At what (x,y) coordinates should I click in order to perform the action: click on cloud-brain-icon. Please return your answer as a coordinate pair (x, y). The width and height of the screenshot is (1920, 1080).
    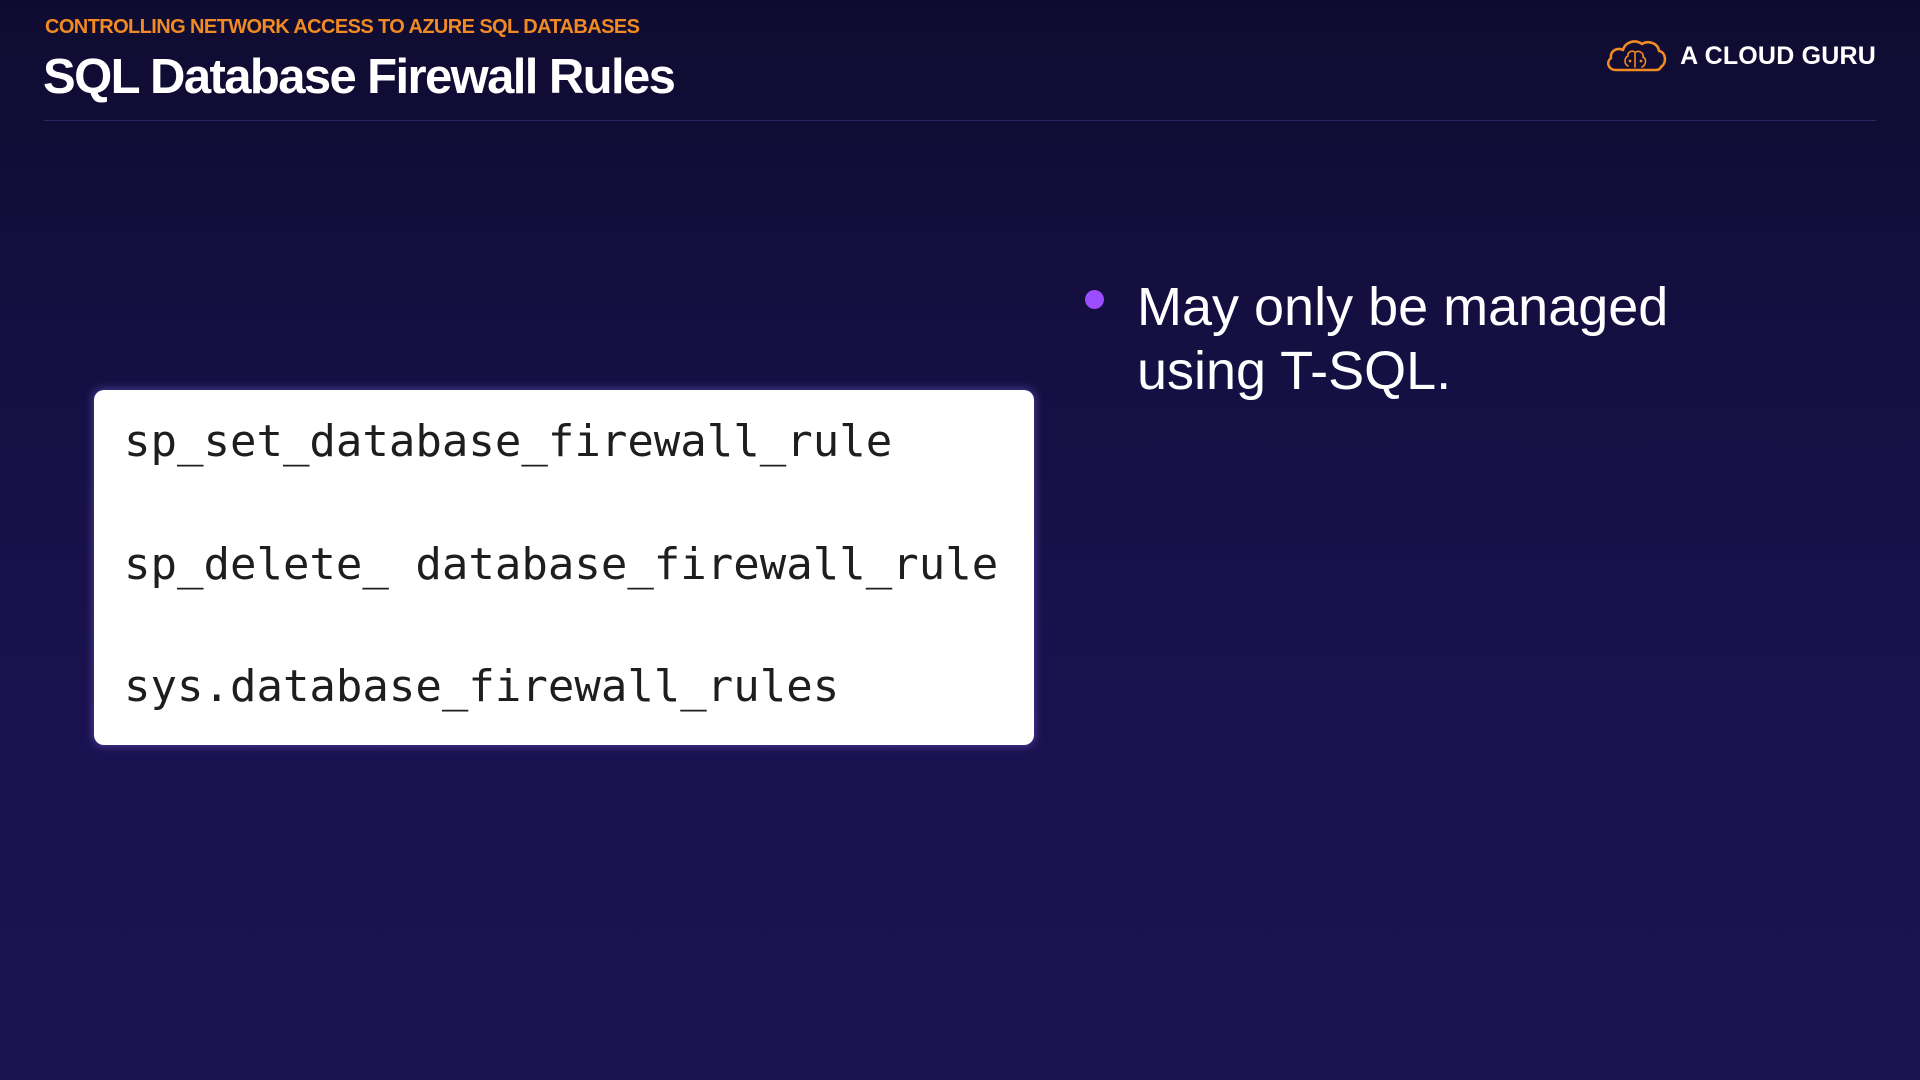
    Looking at the image, I should click on (1637, 56).